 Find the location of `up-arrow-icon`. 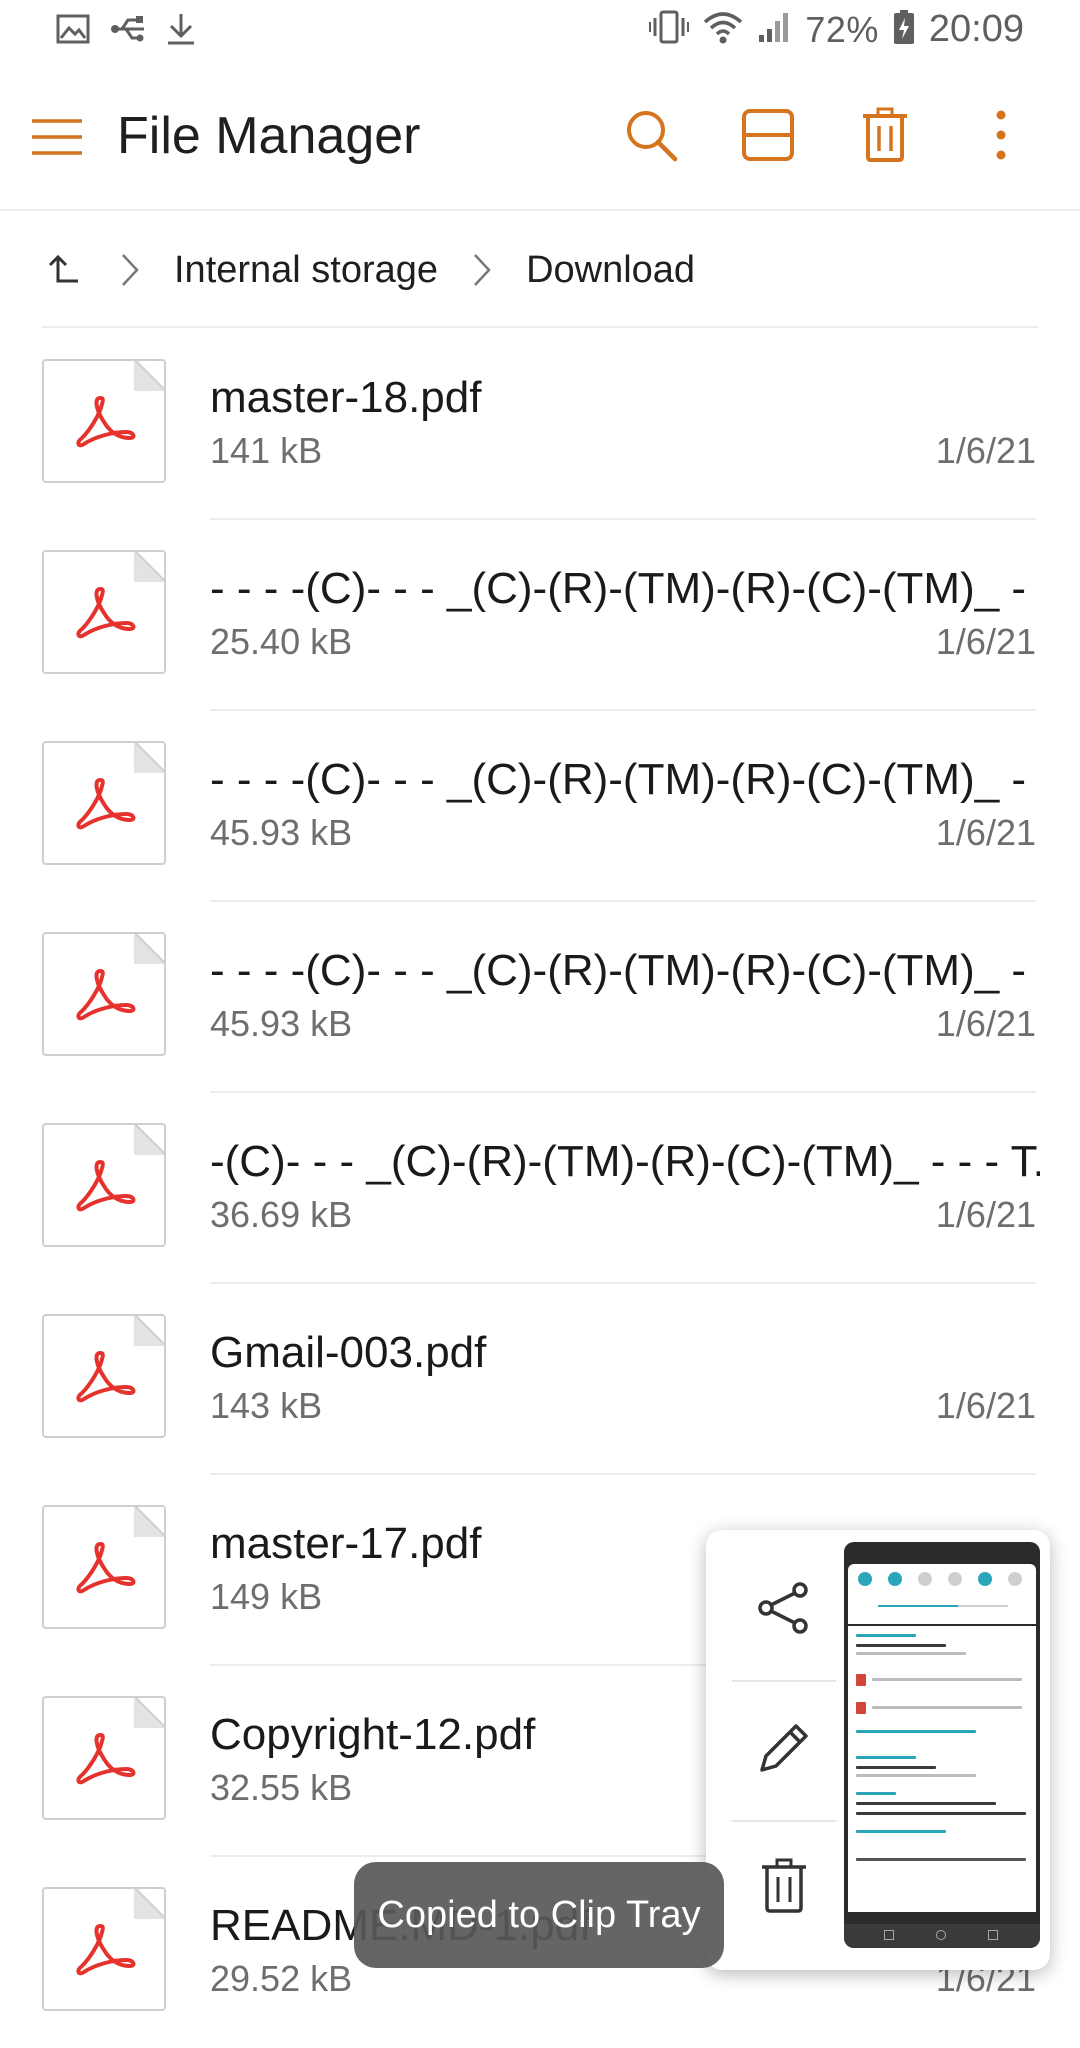

up-arrow-icon is located at coordinates (63, 268).